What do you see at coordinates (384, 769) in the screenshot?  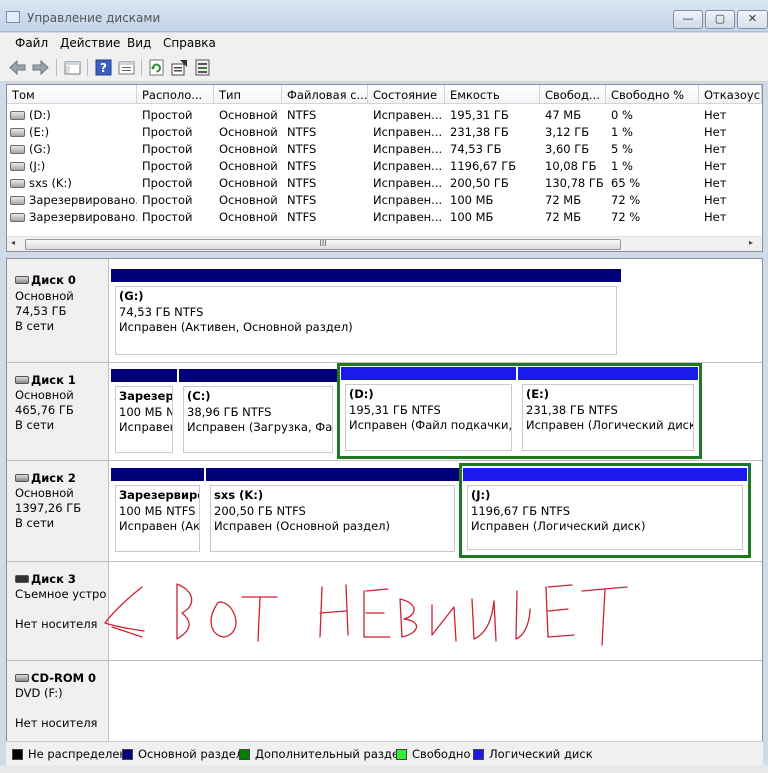 I see `status-bar` at bounding box center [384, 769].